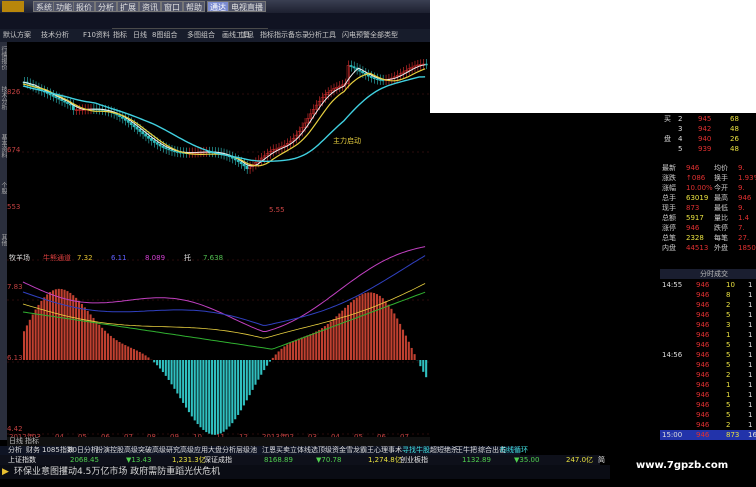 The image size is (756, 487). I want to click on formula-tab: 大盘分析, so click(222, 450).